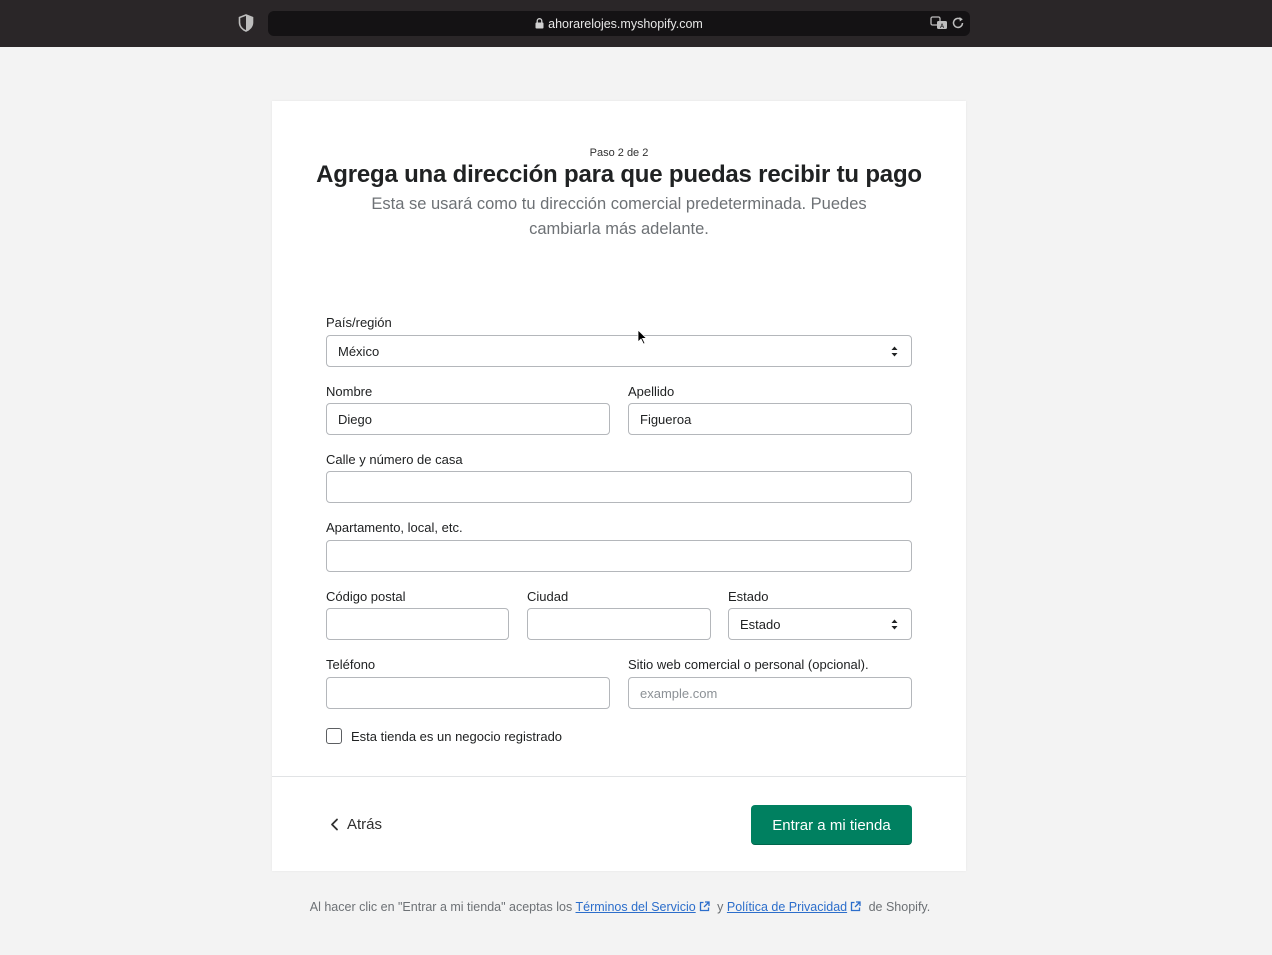 The height and width of the screenshot is (955, 1272). I want to click on step-indicator: Paso 2 de 2, so click(619, 153).